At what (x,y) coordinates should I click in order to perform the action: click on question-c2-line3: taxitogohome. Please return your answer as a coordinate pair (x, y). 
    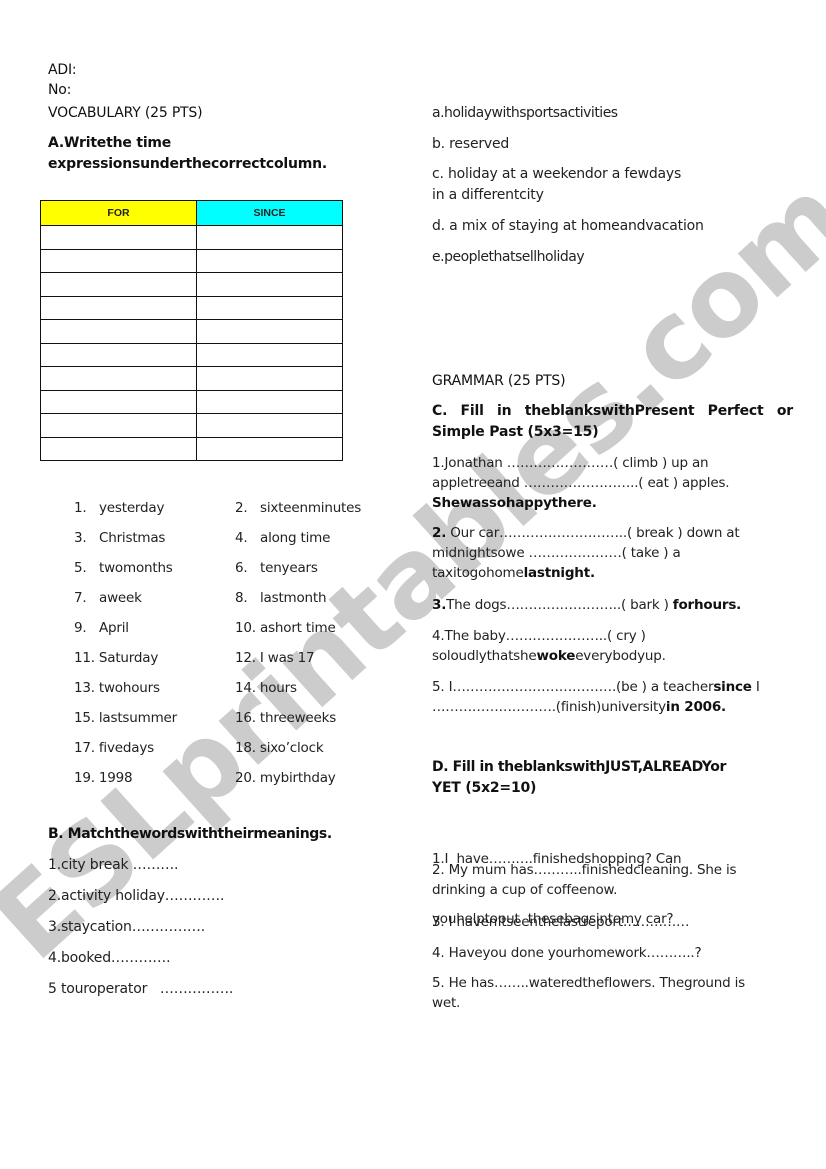
    Looking at the image, I should click on (478, 573).